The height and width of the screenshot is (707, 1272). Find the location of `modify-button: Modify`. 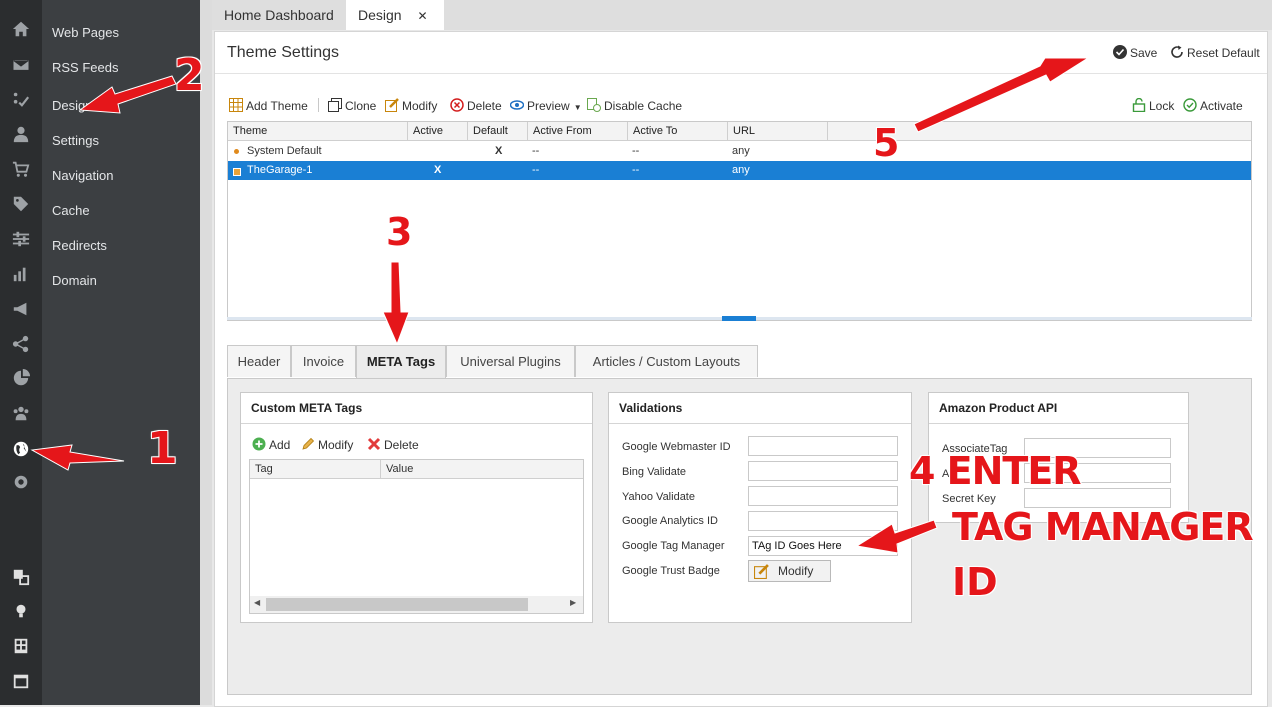

modify-button: Modify is located at coordinates (411, 105).